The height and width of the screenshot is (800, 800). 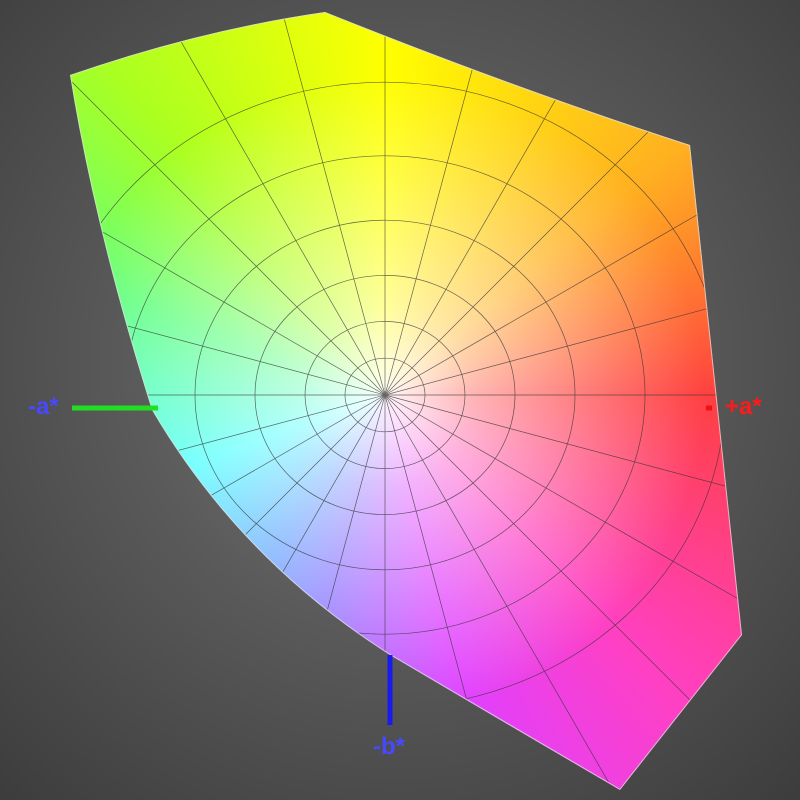 I want to click on axis-label: -b*, so click(x=389, y=747).